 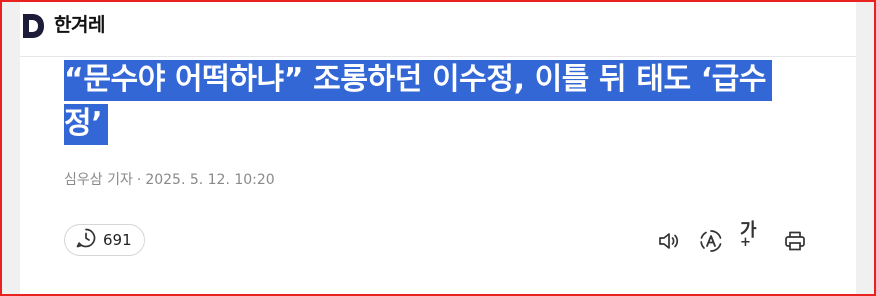 What do you see at coordinates (210, 180) in the screenshot?
I see `publish-date: 2025. 5. 12. 10:20` at bounding box center [210, 180].